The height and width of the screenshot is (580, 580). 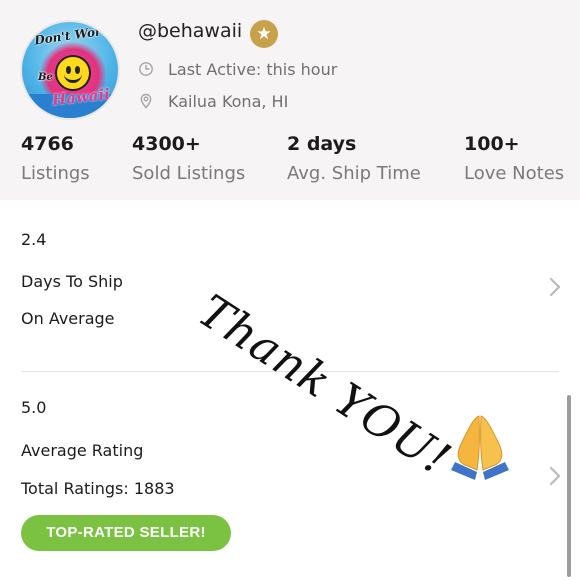 What do you see at coordinates (492, 144) in the screenshot?
I see `stat-value: 100+` at bounding box center [492, 144].